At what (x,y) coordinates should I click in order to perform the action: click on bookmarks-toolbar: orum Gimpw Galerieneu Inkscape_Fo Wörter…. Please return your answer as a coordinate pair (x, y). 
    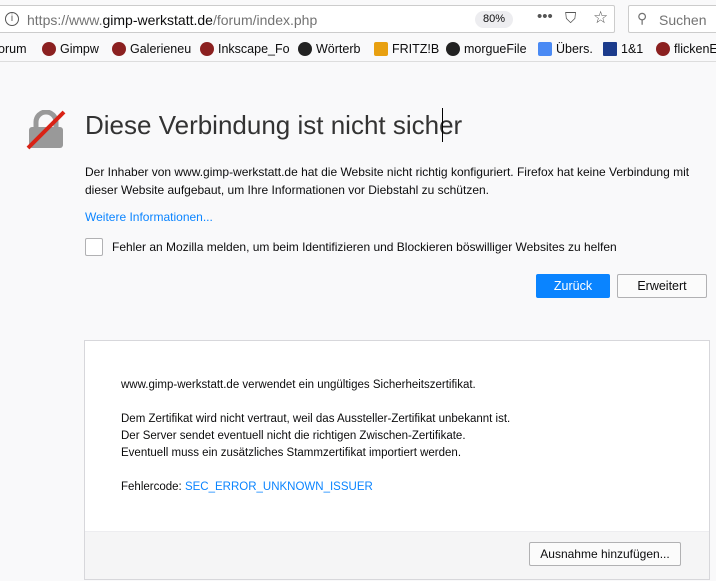
    Looking at the image, I should click on (358, 50).